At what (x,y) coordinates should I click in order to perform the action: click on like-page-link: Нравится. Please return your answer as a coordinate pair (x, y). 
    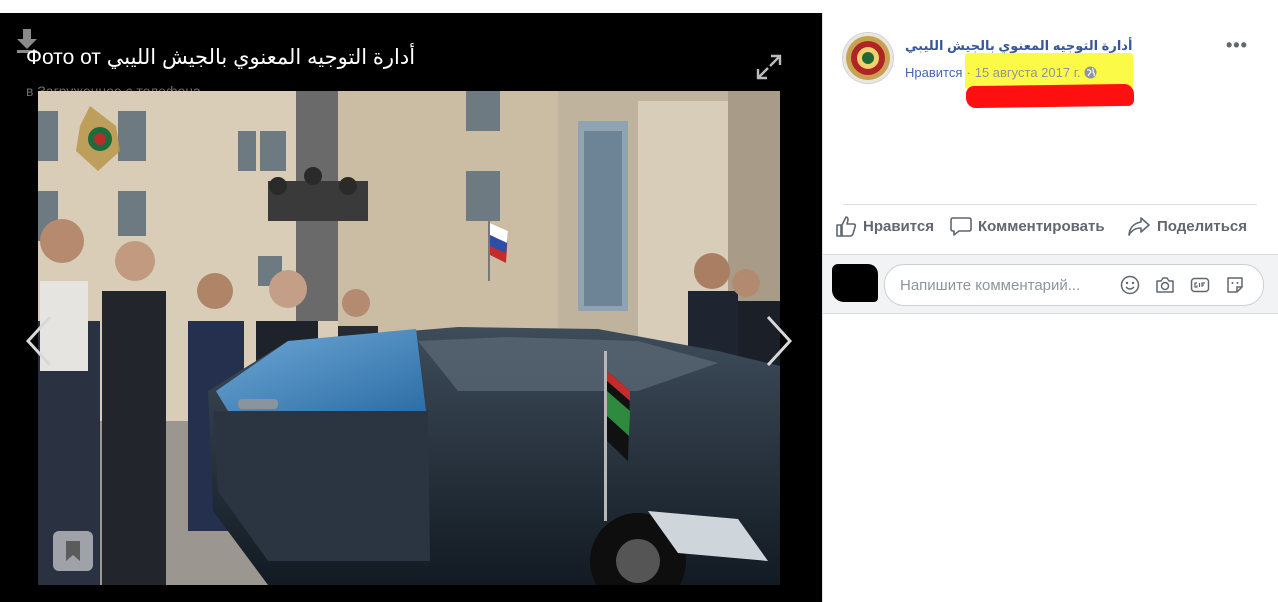
    Looking at the image, I should click on (933, 72).